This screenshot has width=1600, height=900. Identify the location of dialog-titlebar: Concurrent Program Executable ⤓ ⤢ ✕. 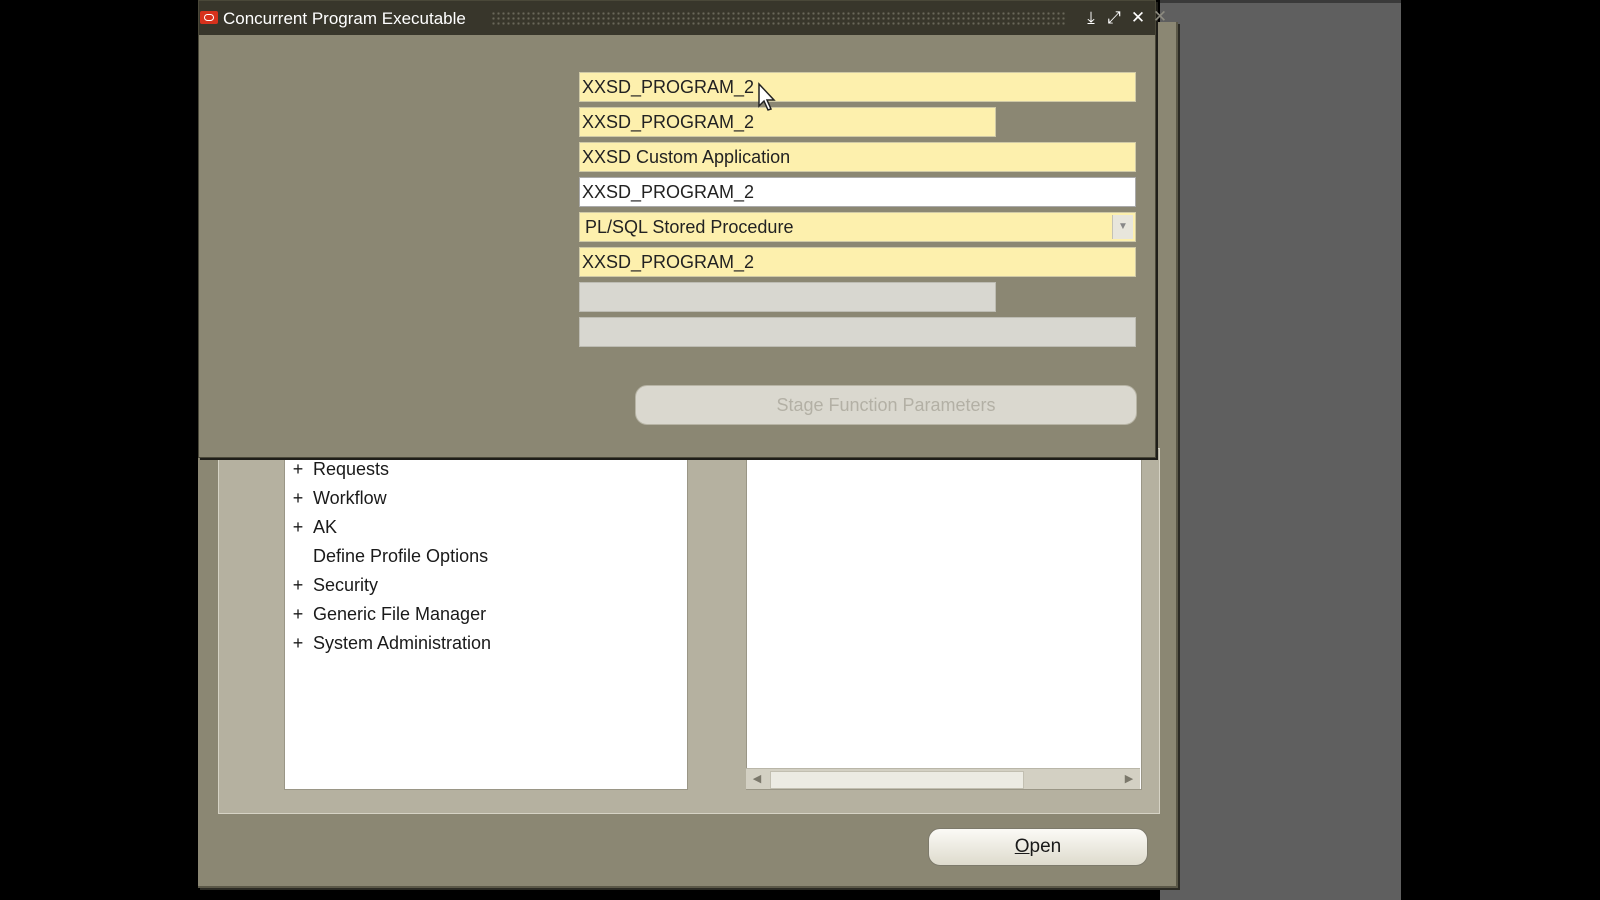
(677, 18).